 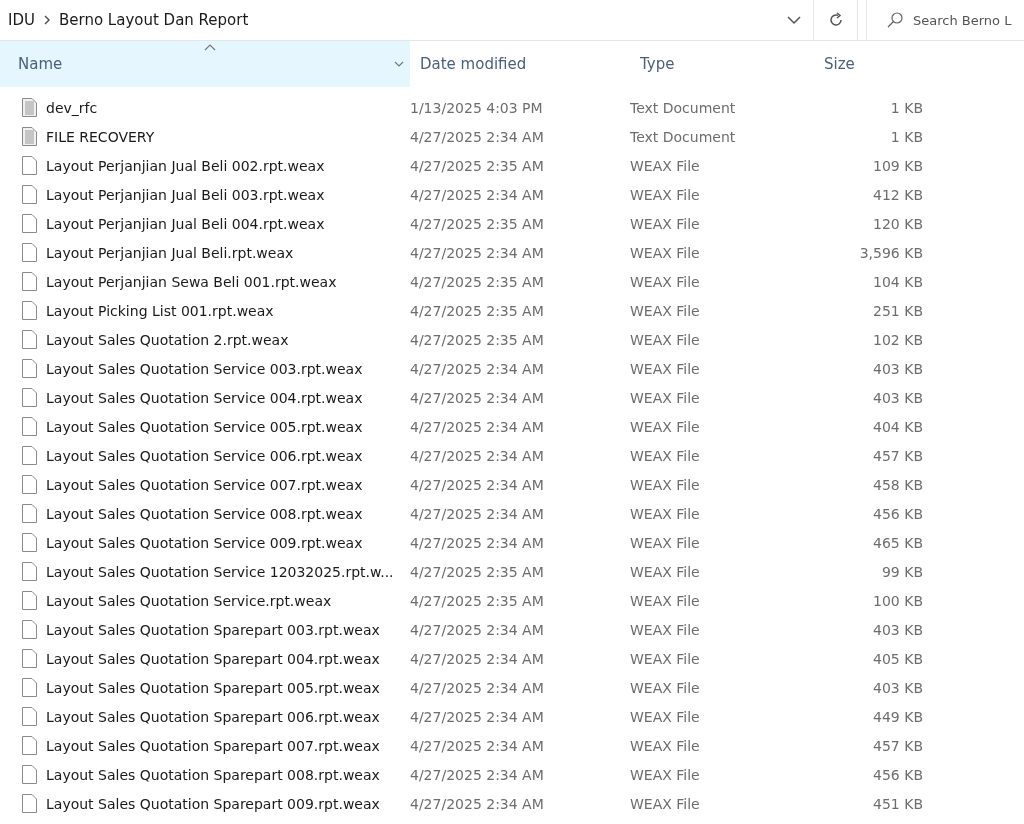 I want to click on file-name: Layout Sales Quotation Sparepart 007.rpt.weax, so click(x=213, y=745).